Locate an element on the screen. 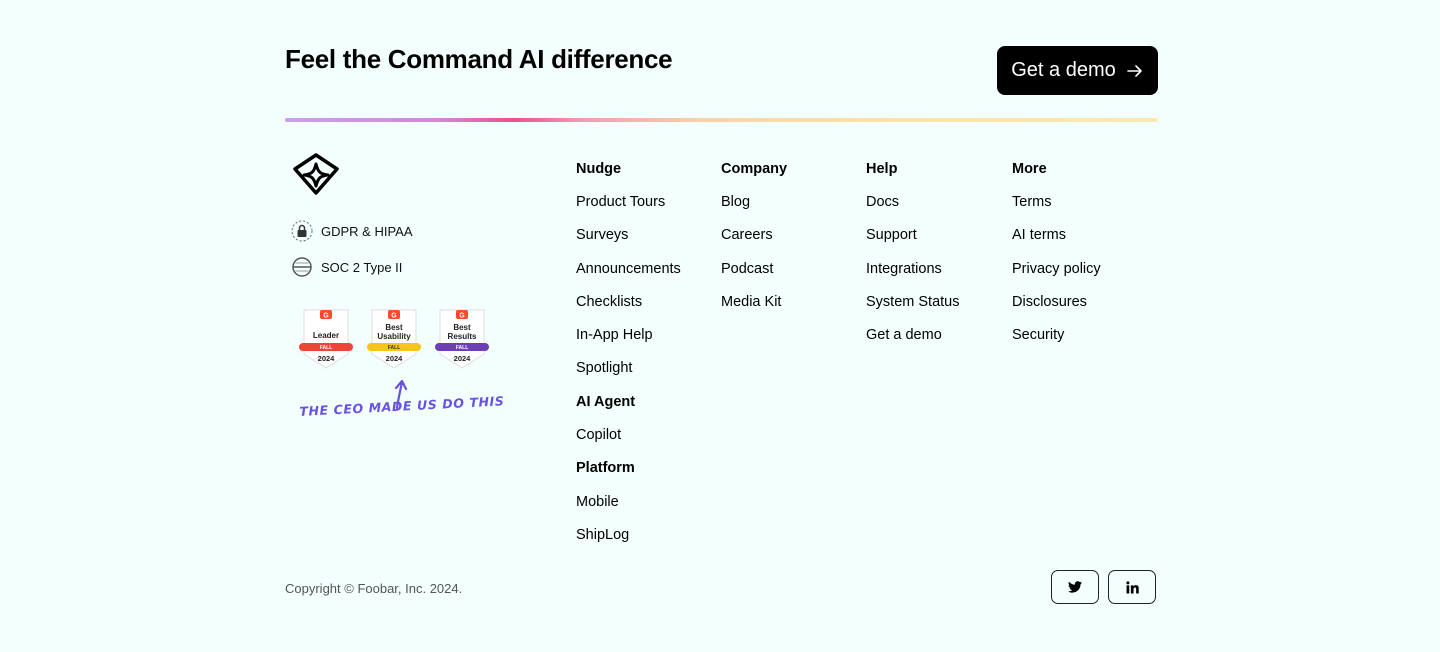 The height and width of the screenshot is (652, 1440). soc2-badge: SOC 2 Type II is located at coordinates (346, 267).